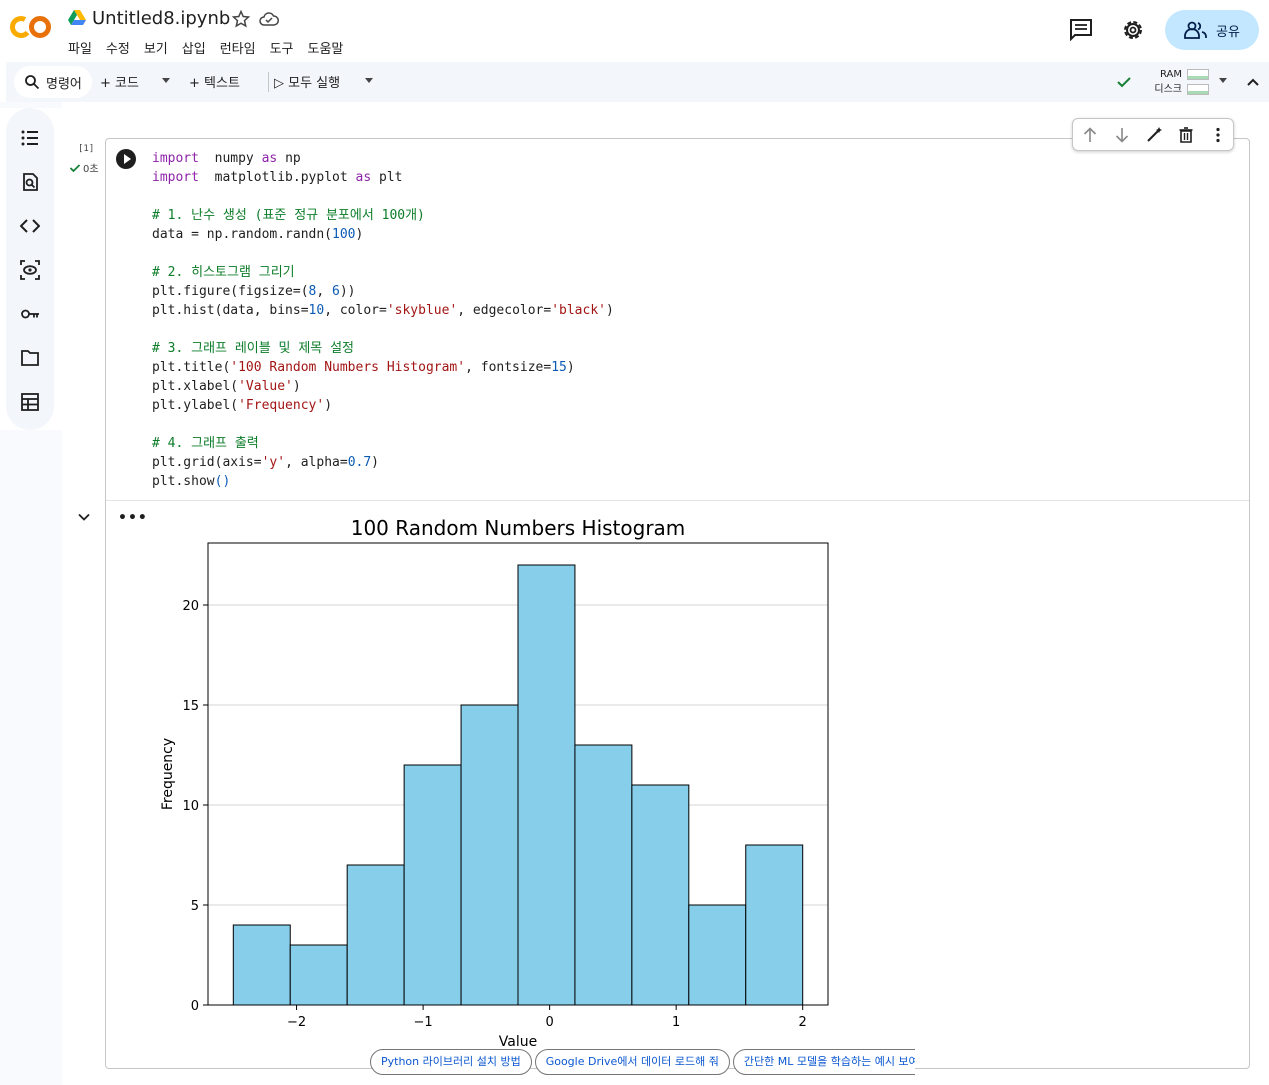 The width and height of the screenshot is (1269, 1085). I want to click on code-line: import numpy as np, so click(226, 158).